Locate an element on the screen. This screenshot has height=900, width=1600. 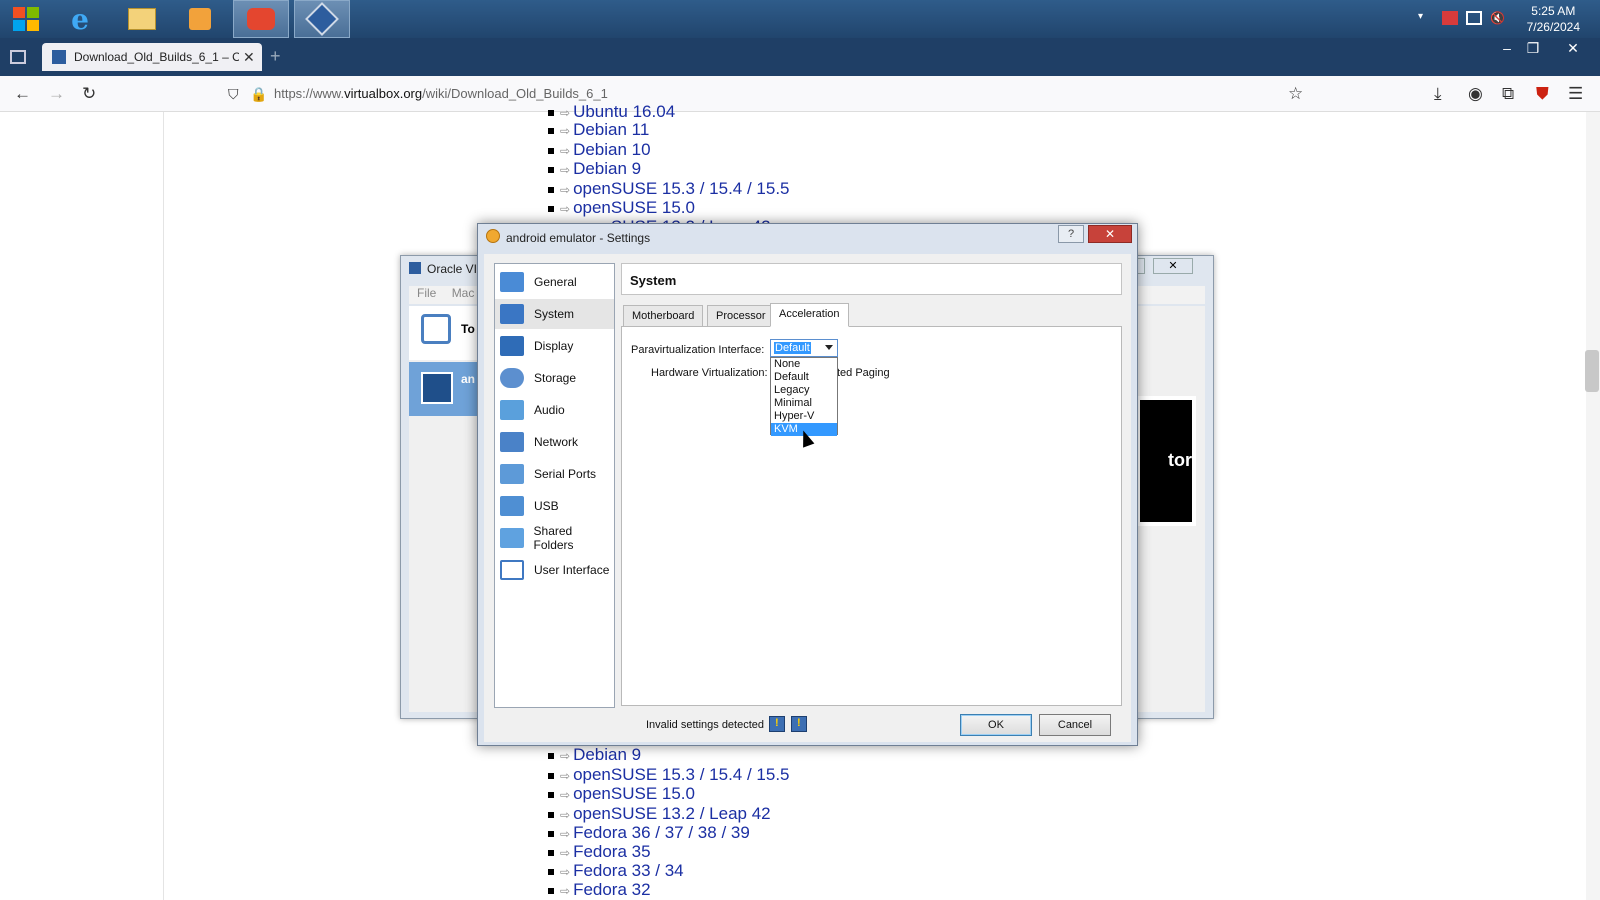
ie-taskbar-button: e is located at coordinates (80, 19).